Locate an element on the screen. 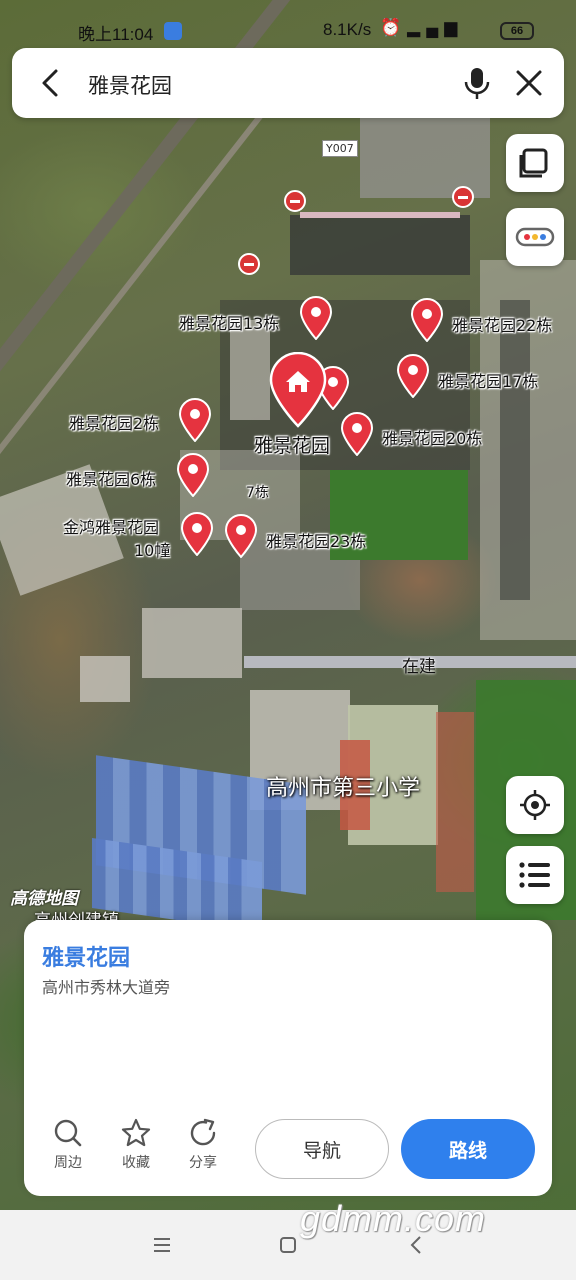 Image resolution: width=576 pixels, height=1280 pixels. locate-icon is located at coordinates (535, 805).